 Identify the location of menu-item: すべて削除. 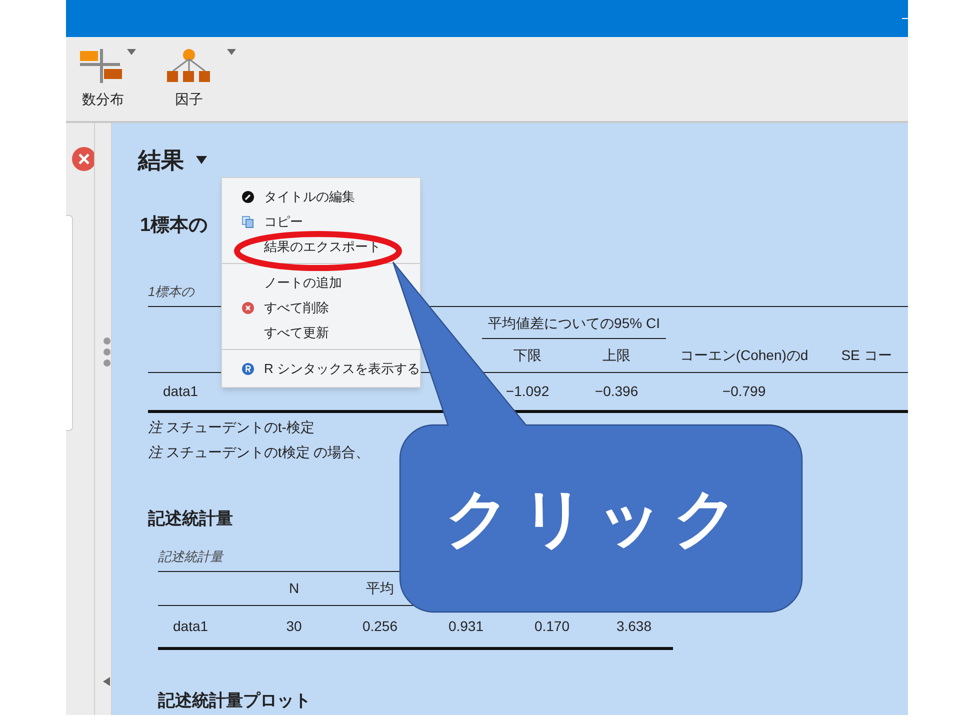
(285, 308).